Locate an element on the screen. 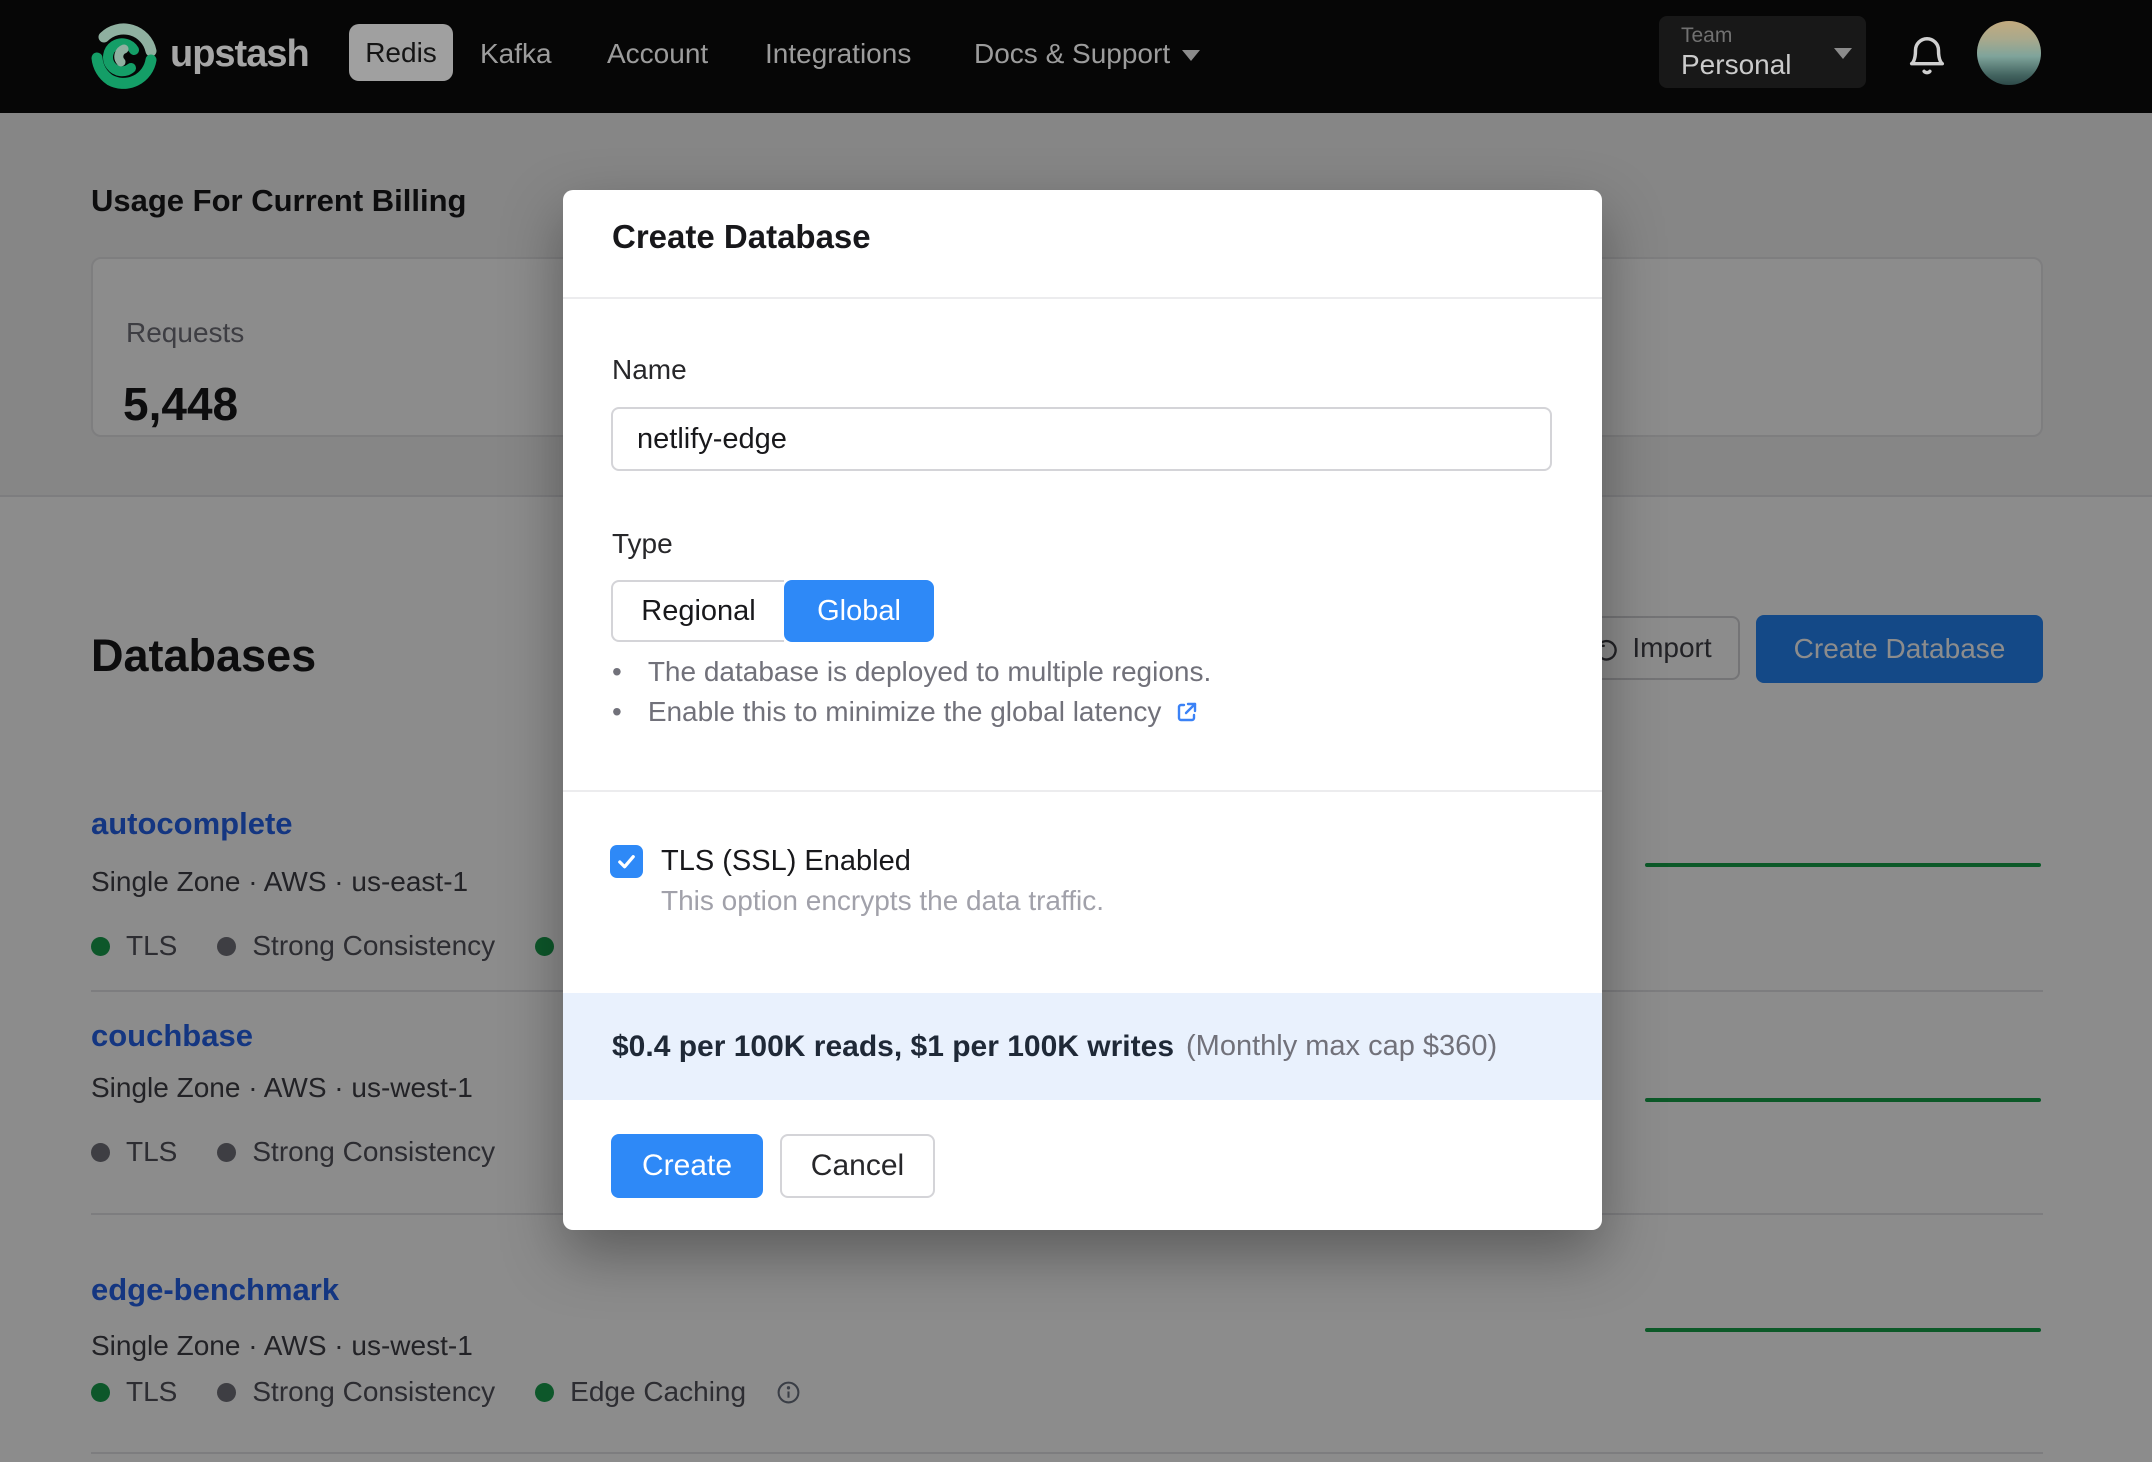  create-button: Create is located at coordinates (687, 1166).